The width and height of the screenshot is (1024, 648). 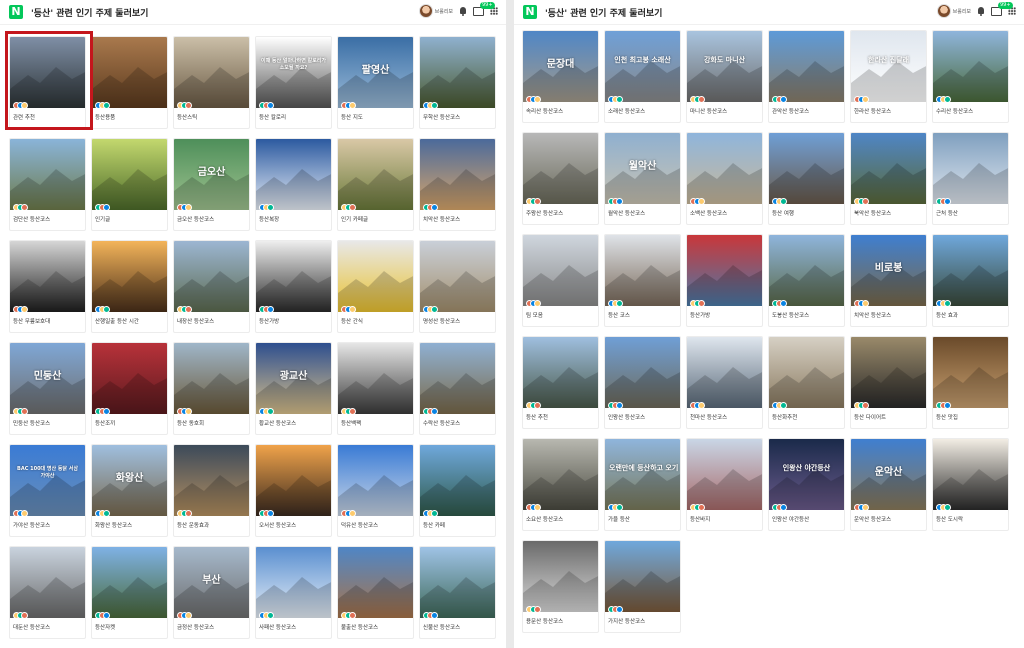 What do you see at coordinates (562, 519) in the screenshot?
I see `topic-label: 소요산 등산코스` at bounding box center [562, 519].